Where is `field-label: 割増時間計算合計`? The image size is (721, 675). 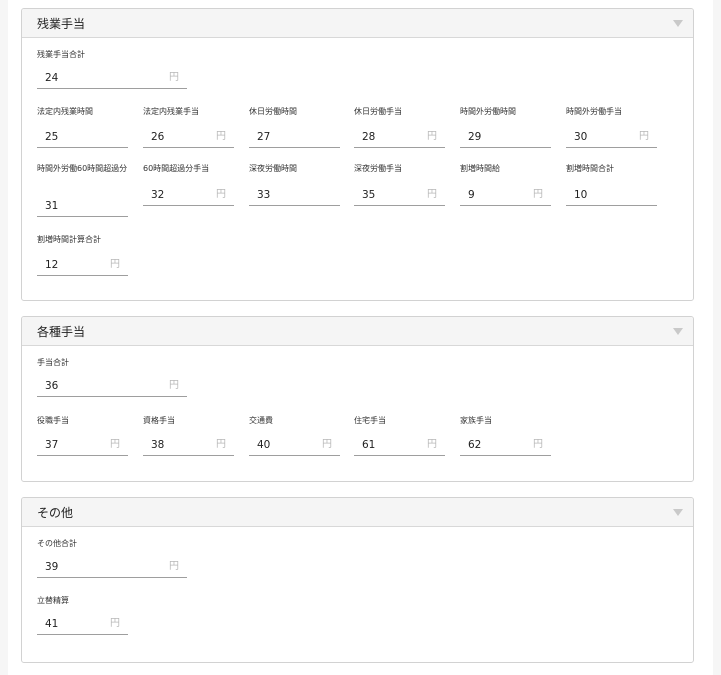 field-label: 割増時間計算合計 is located at coordinates (69, 239).